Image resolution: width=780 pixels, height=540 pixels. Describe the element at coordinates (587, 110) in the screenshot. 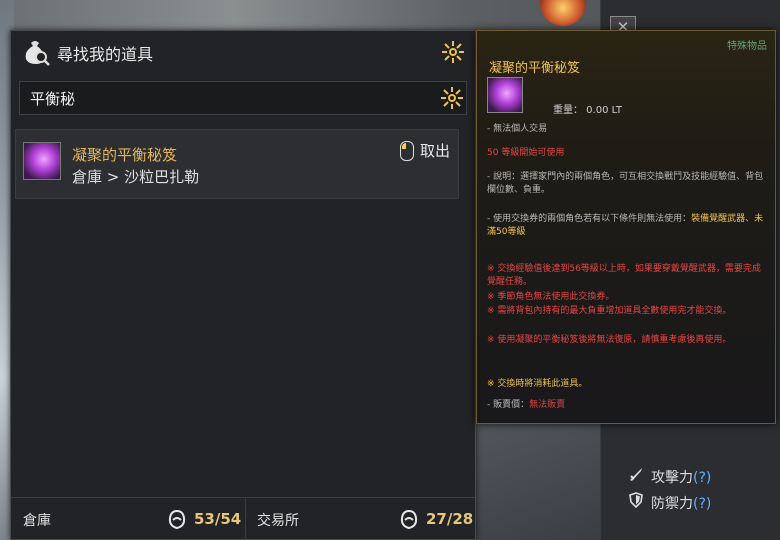

I see `tooltip-weight: 重量： 0.00 LT` at that location.